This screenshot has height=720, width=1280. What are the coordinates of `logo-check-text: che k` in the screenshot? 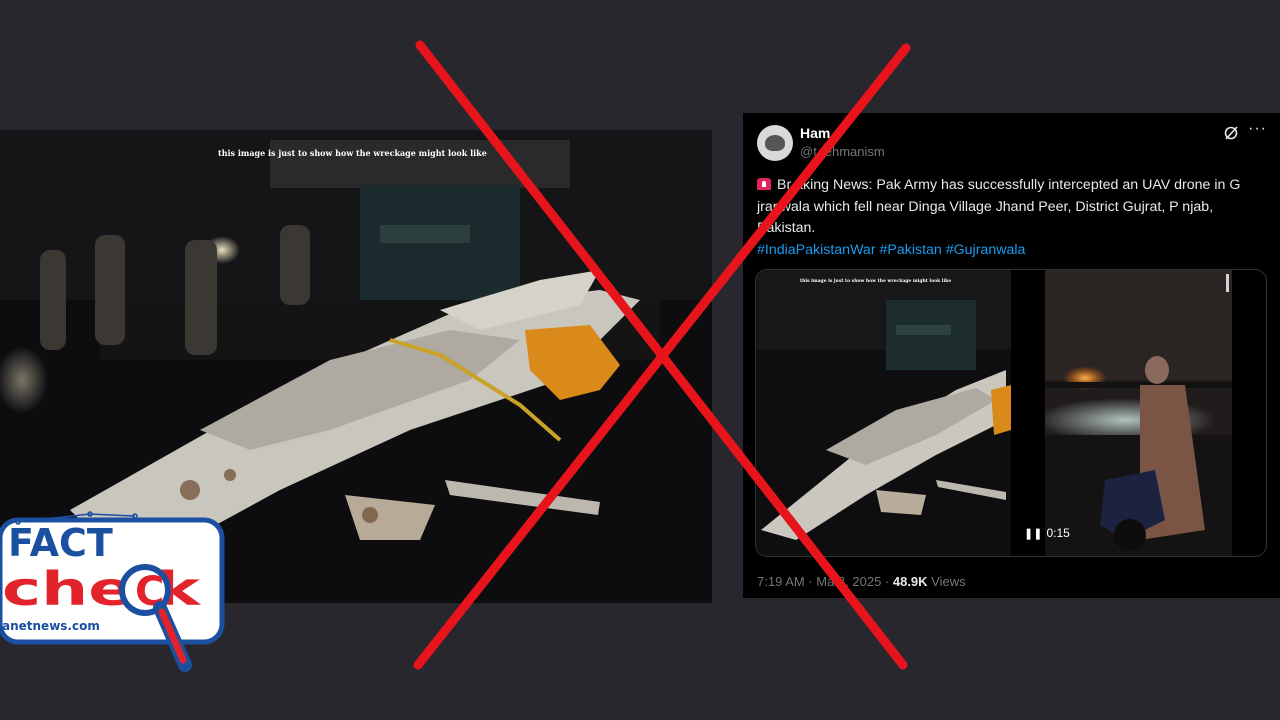 It's located at (102, 589).